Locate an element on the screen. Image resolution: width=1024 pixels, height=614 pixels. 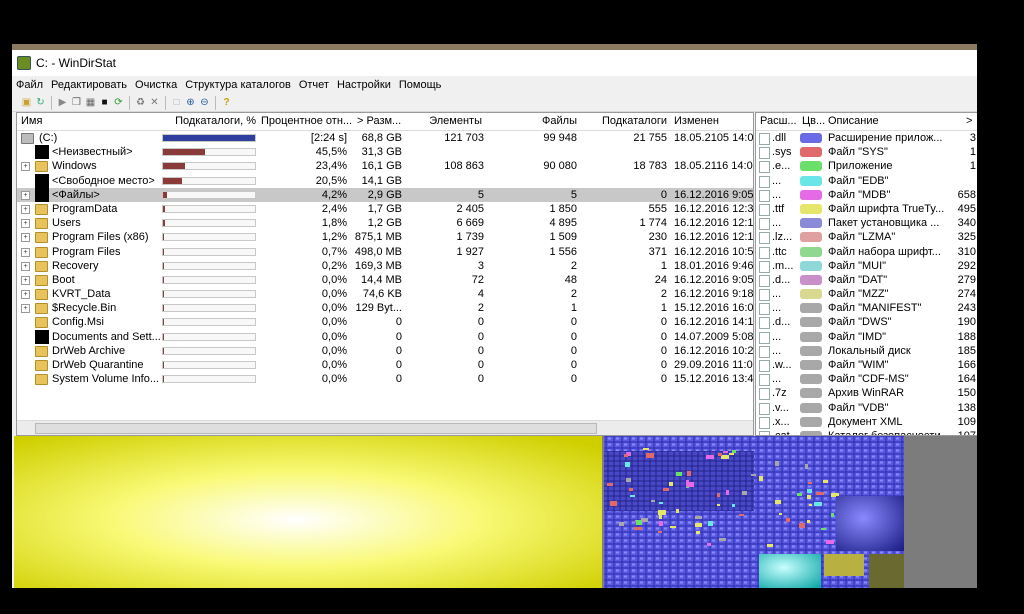
horizontal-scrollbar is located at coordinates (385, 427).